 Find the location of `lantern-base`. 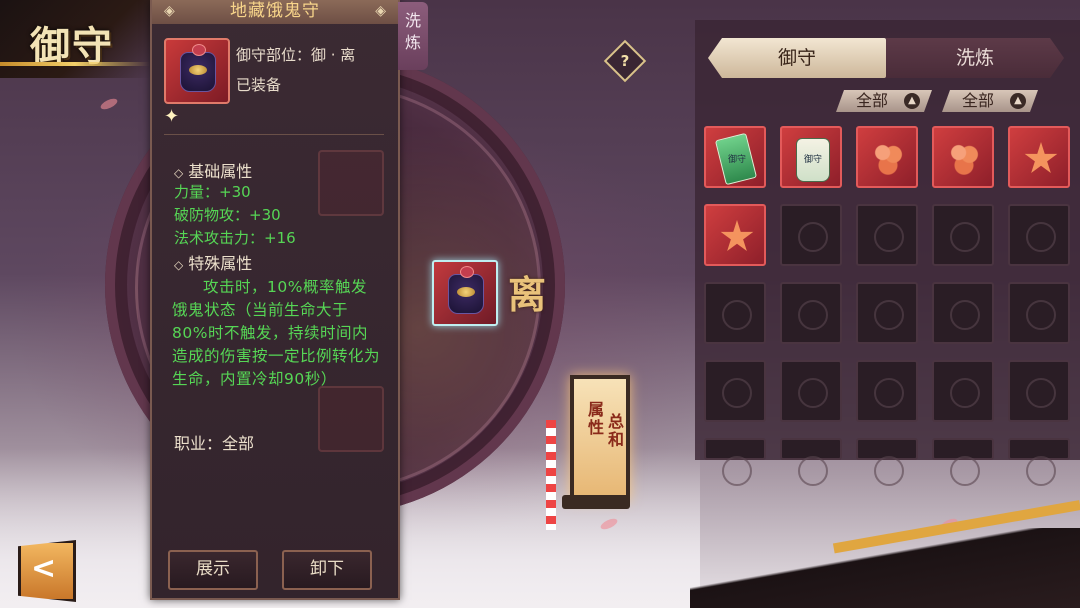

lantern-base is located at coordinates (596, 502).